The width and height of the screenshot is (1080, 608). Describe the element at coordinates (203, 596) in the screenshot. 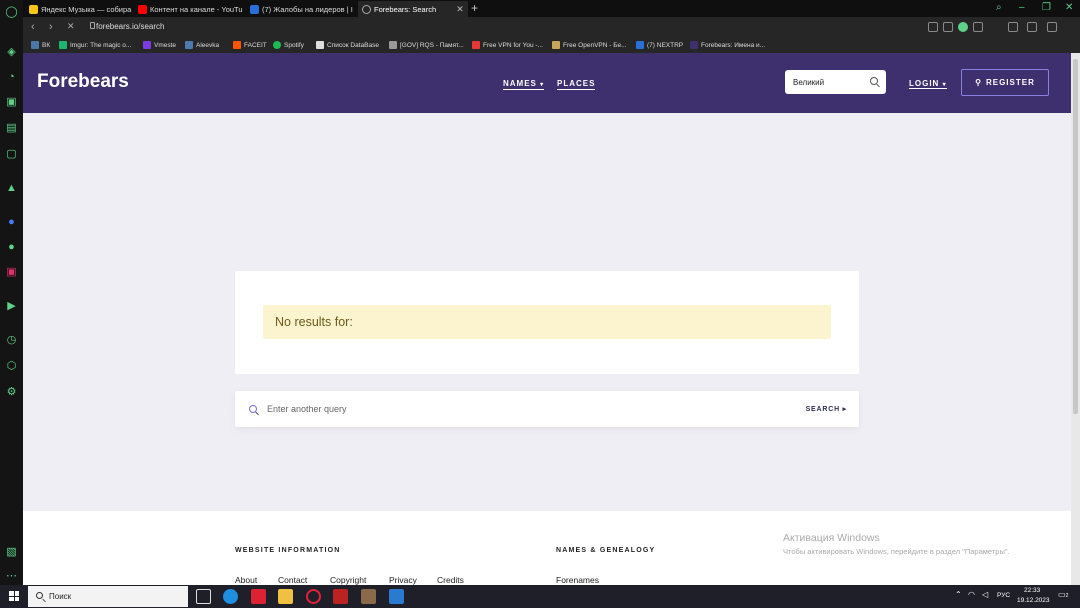

I see `task-view-icon` at that location.